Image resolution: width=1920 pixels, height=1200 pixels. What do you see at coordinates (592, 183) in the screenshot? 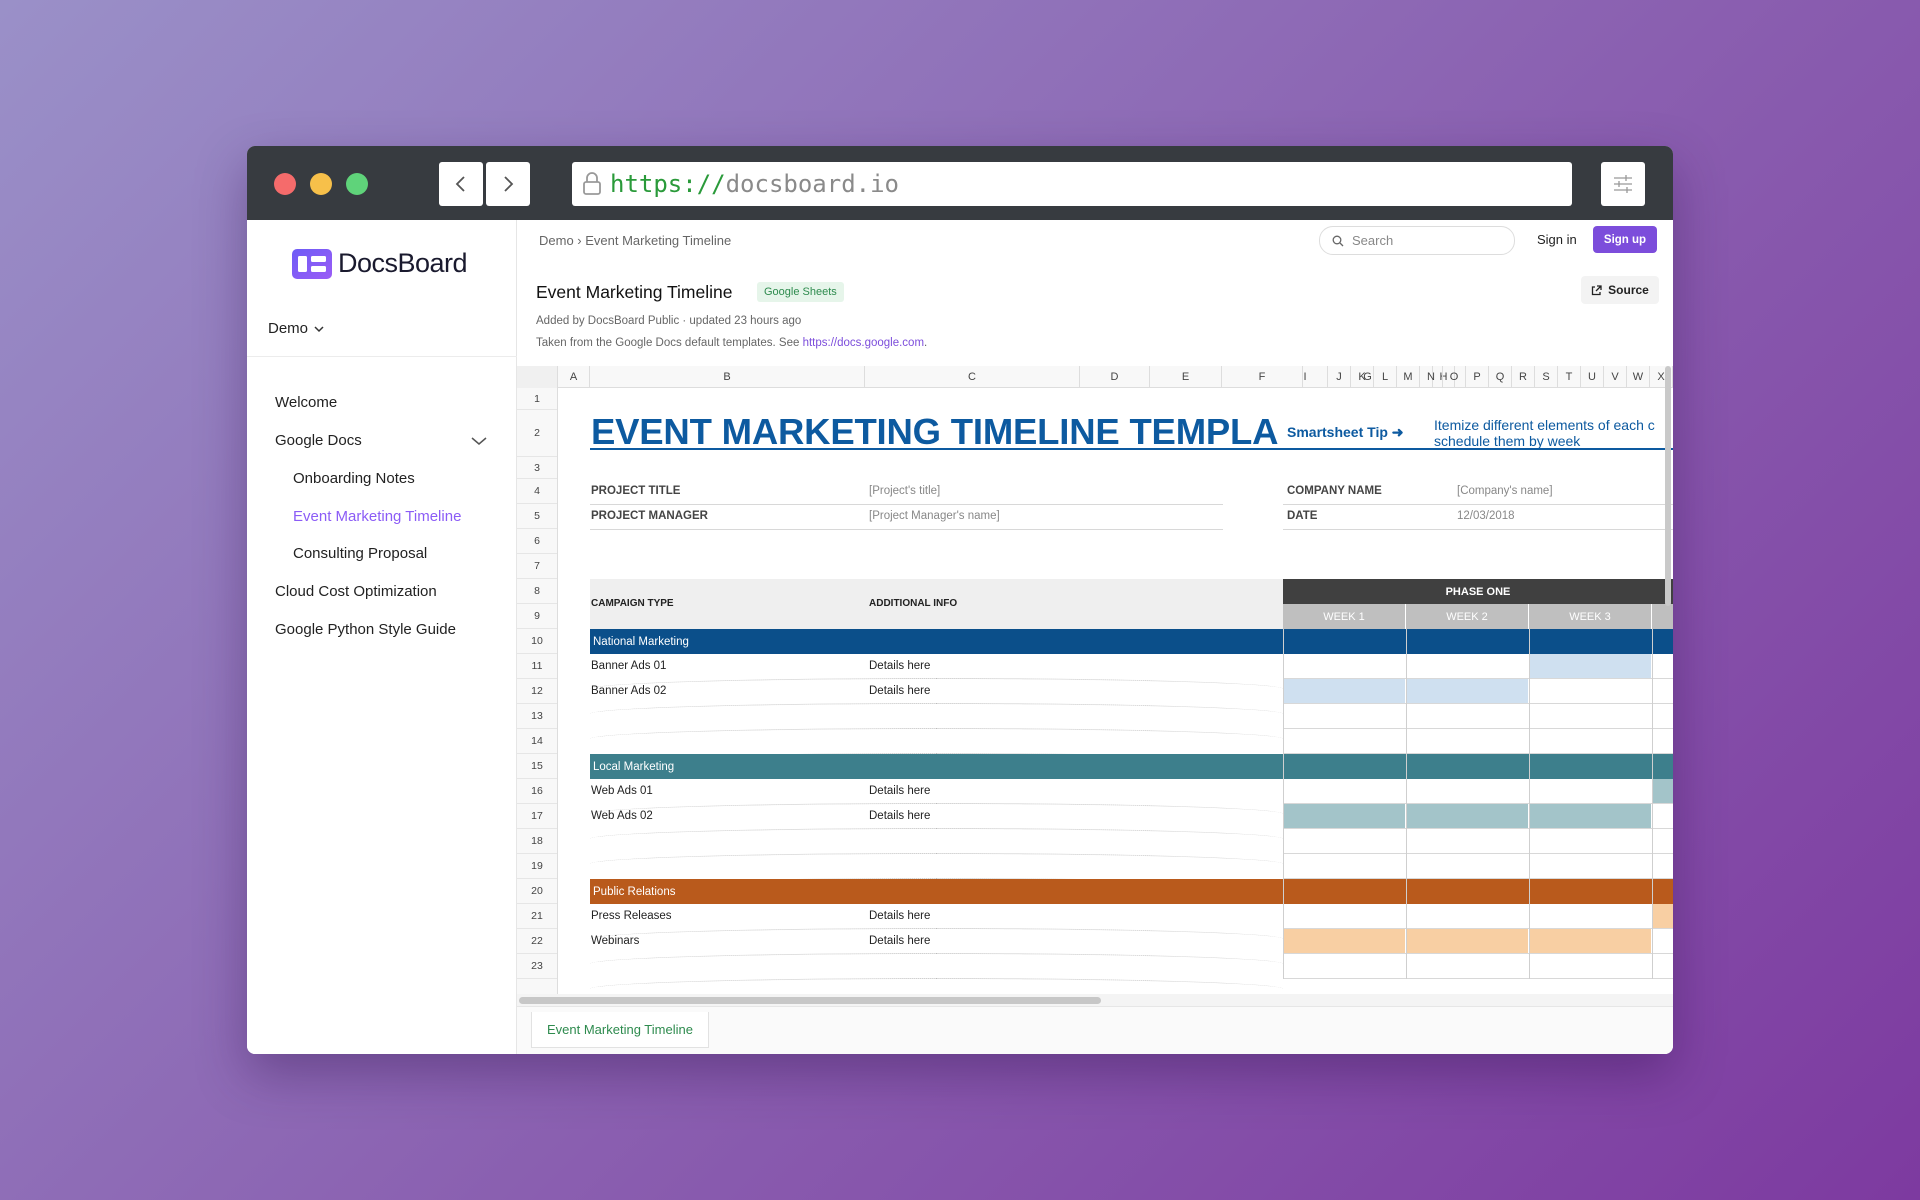
I see `lock-icon` at bounding box center [592, 183].